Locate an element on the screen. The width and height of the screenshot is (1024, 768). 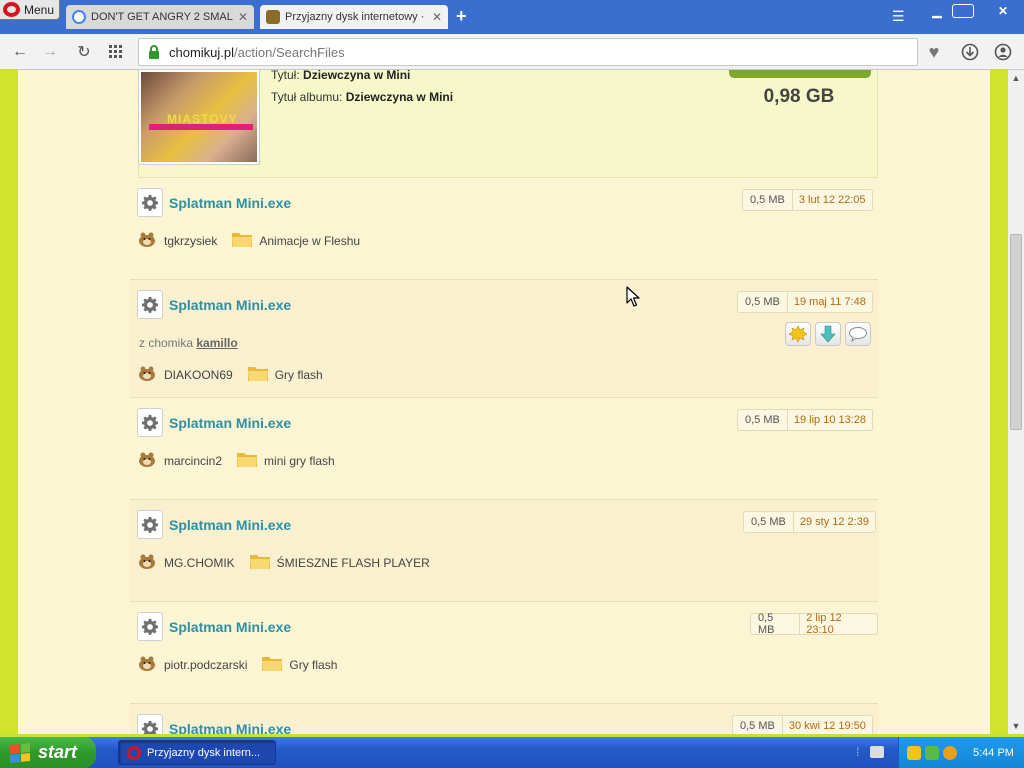
tab-title: Przyjazny dysk internetowy · is located at coordinates (355, 17).